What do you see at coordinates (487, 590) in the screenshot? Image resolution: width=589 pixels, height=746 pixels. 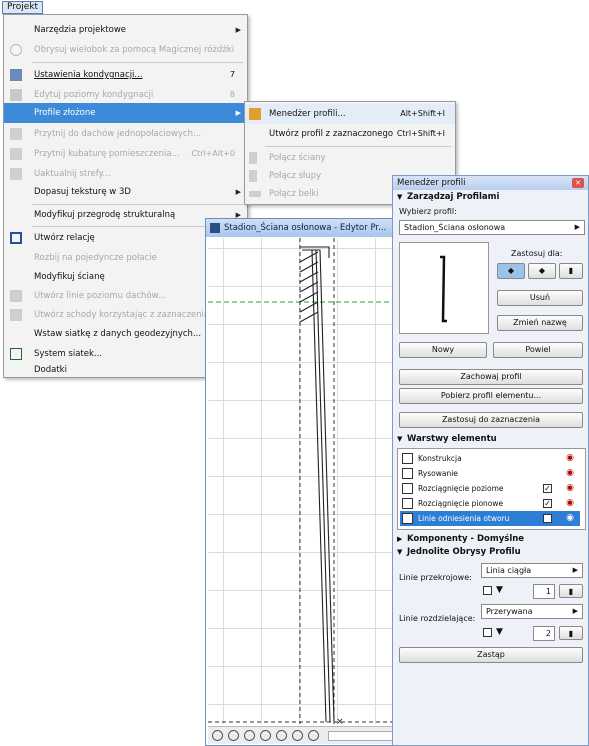 I see `cut-lines-checkbox` at bounding box center [487, 590].